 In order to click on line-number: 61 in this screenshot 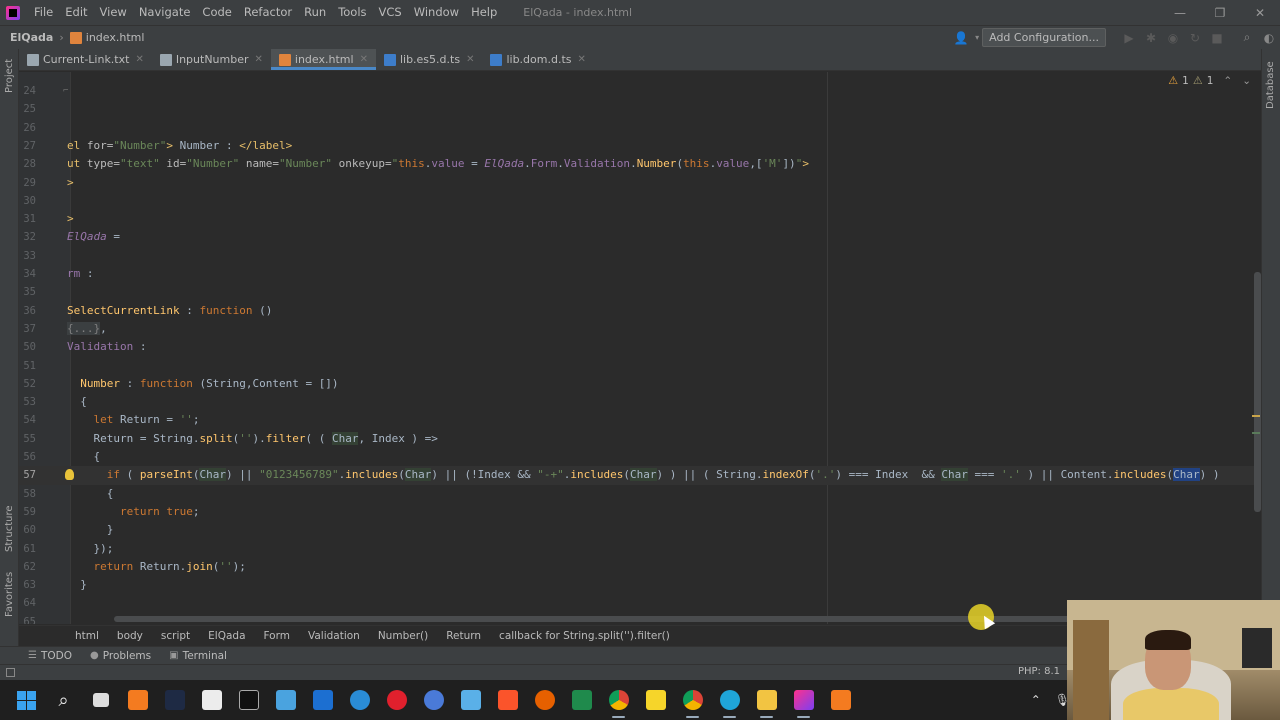, I will do `click(29, 548)`.